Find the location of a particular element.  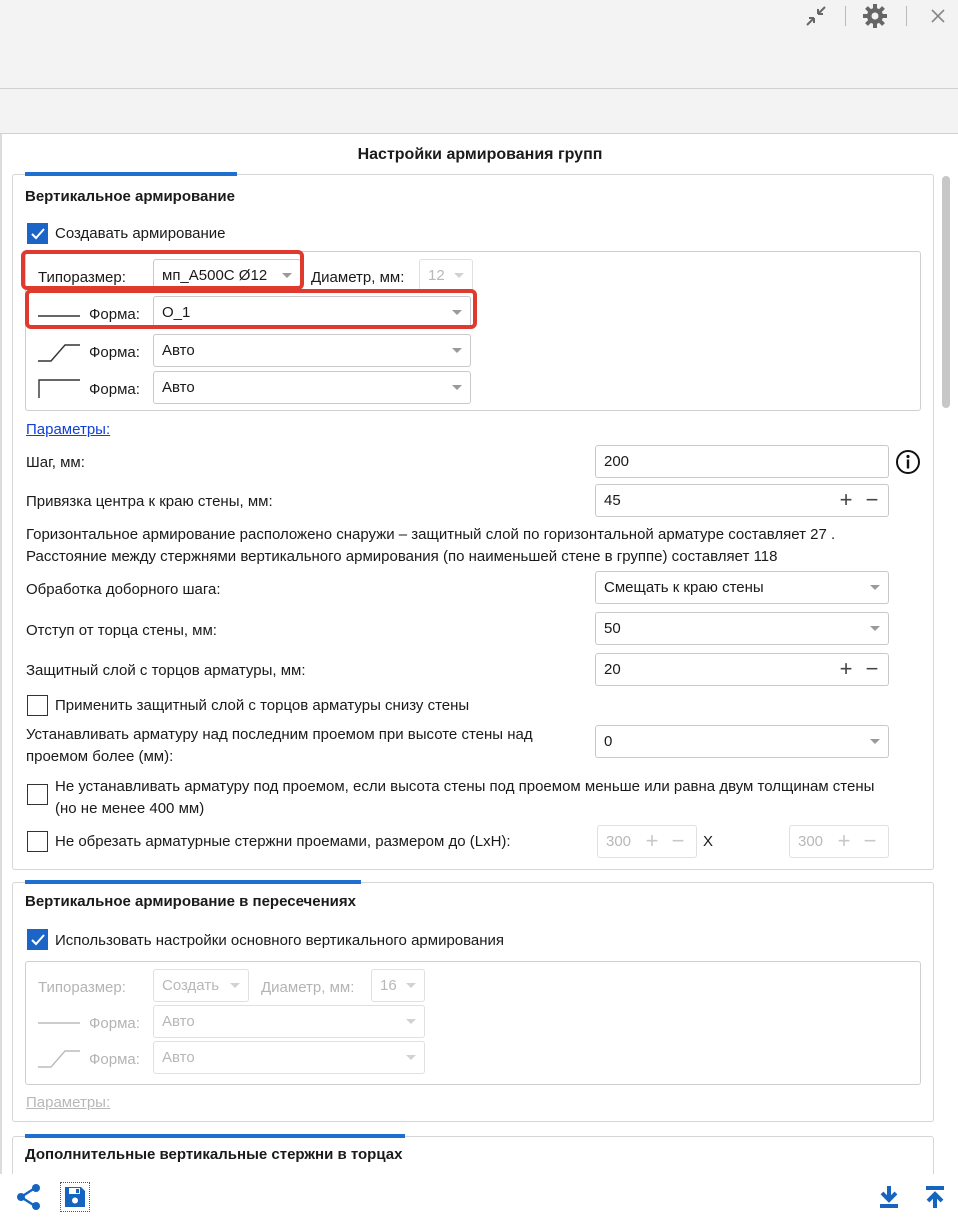

cover-label: Защитный слой с торцов арматуры, мм: is located at coordinates (166, 670).